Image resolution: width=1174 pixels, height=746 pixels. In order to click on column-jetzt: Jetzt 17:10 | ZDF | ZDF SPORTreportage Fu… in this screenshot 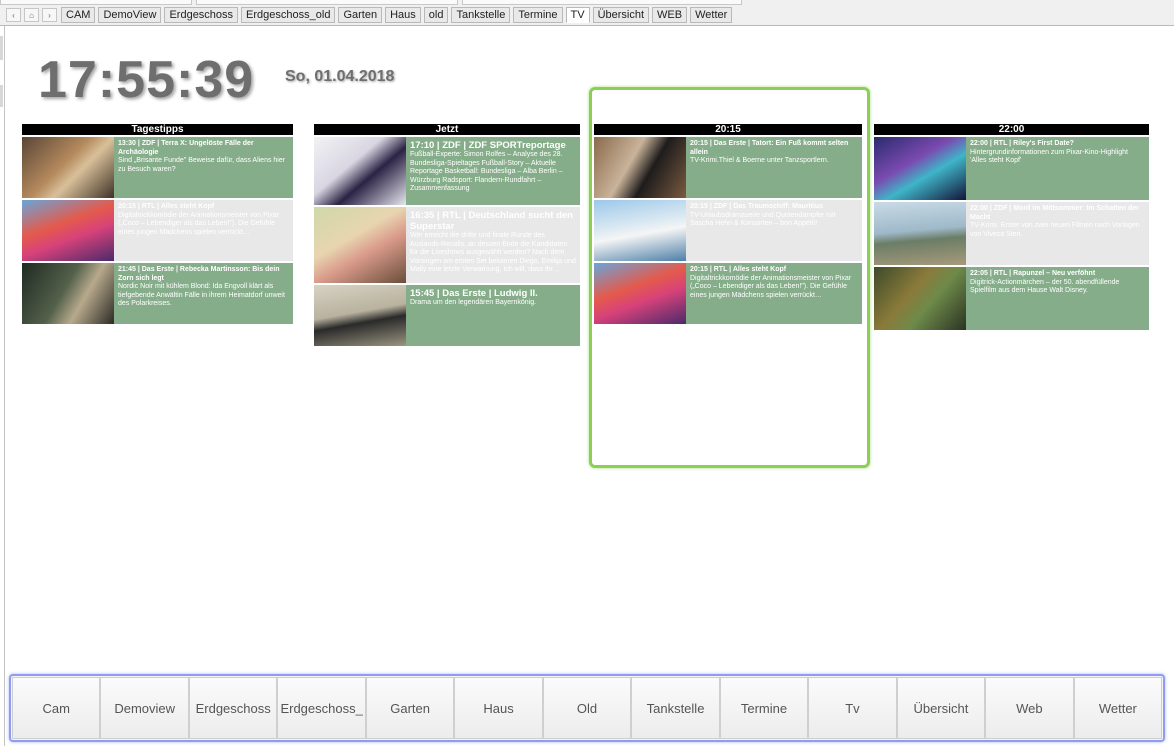, I will do `click(447, 235)`.